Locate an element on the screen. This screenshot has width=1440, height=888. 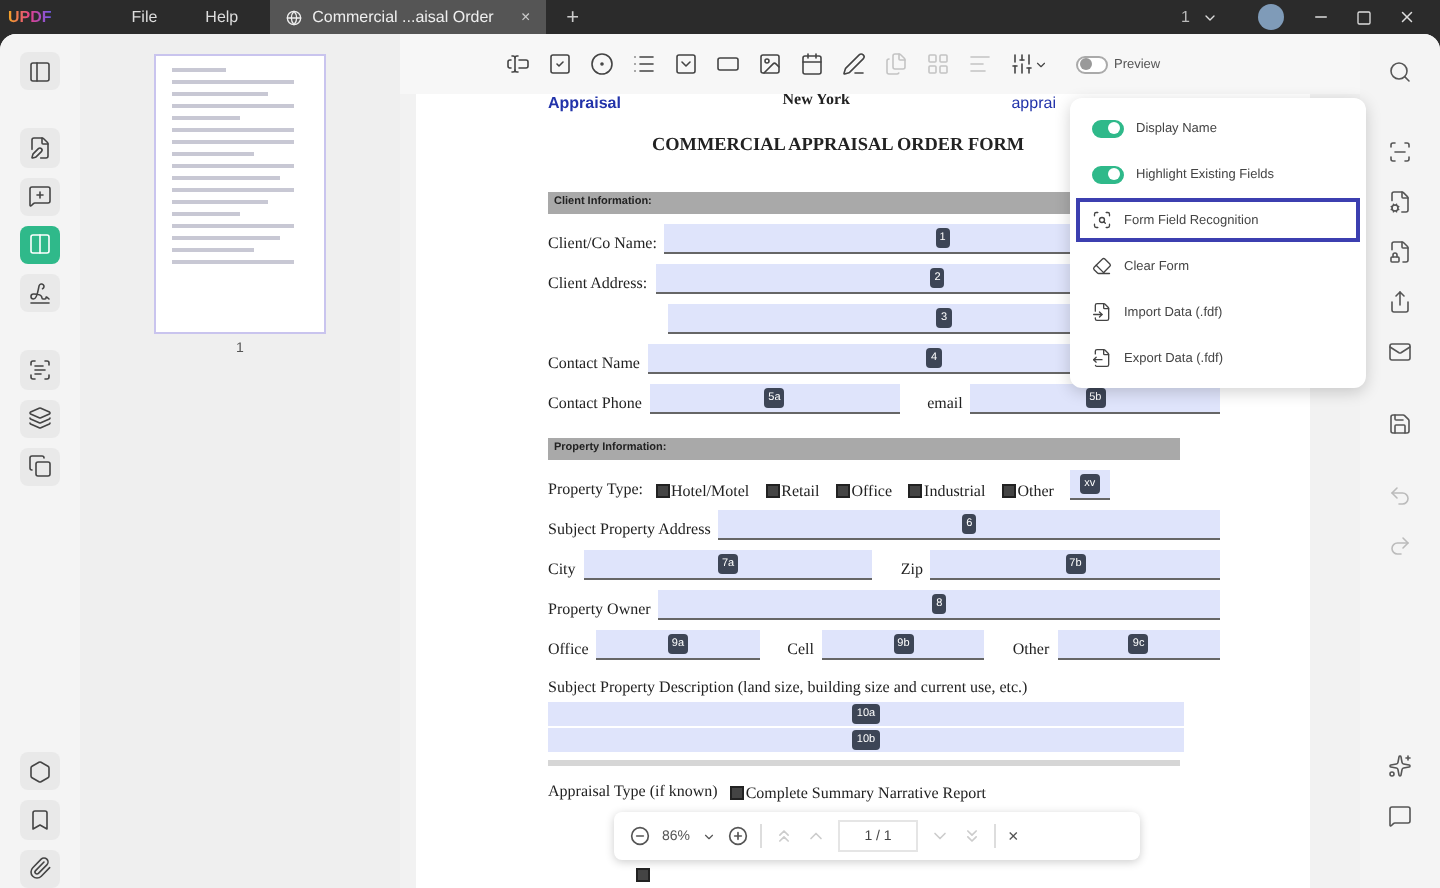
close-button: × is located at coordinates (1013, 836).